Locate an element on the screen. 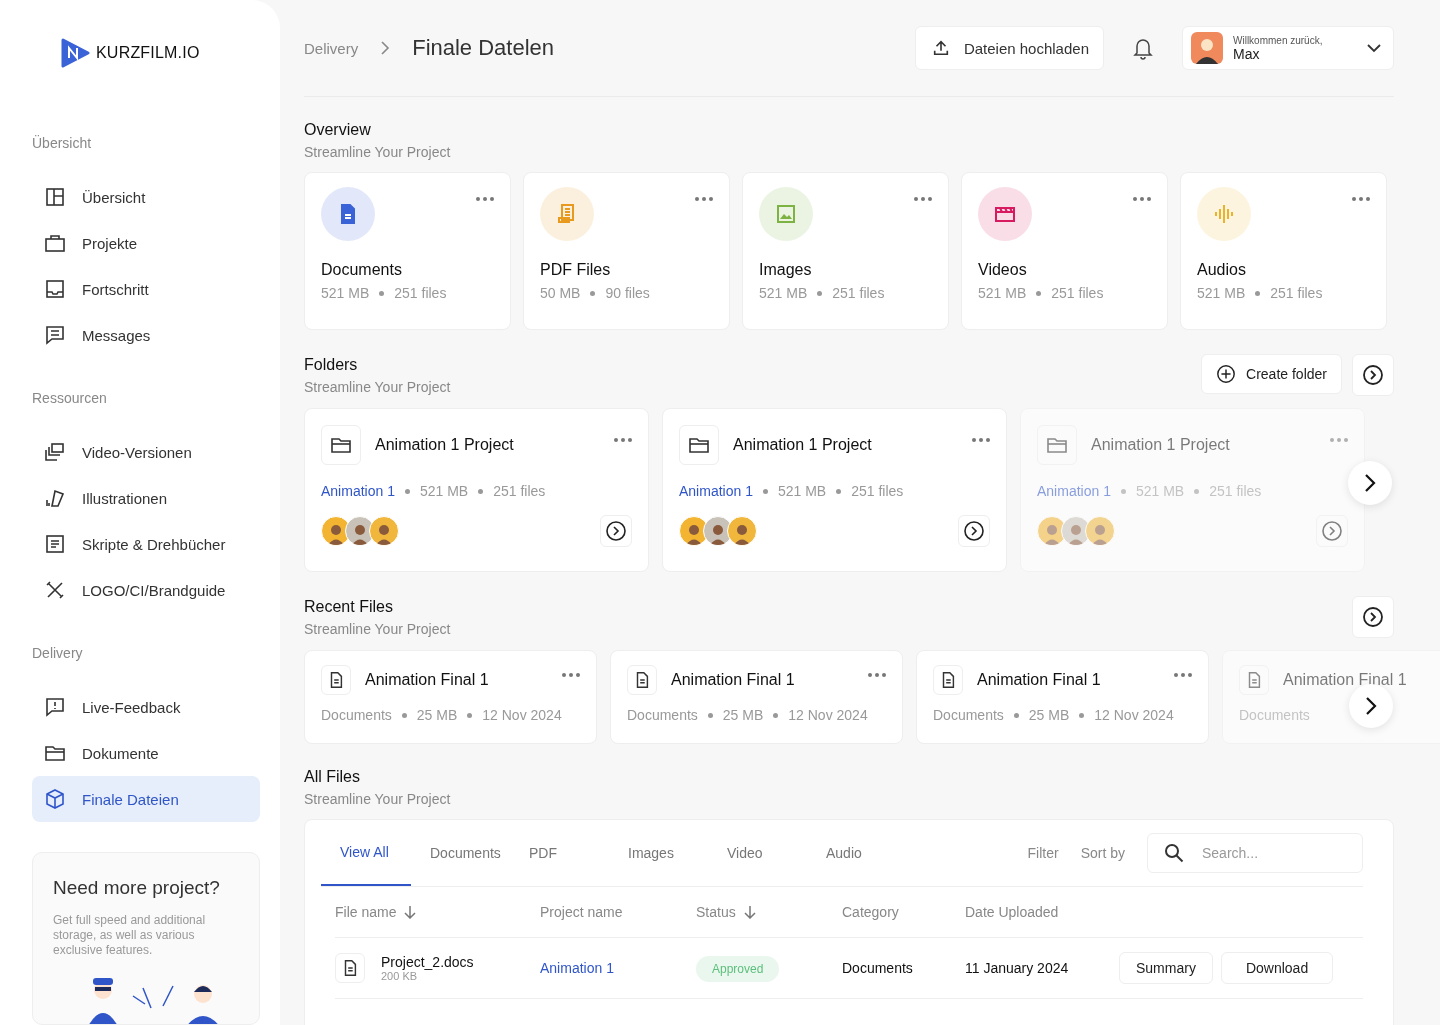  briefcase-icon is located at coordinates (55, 243).